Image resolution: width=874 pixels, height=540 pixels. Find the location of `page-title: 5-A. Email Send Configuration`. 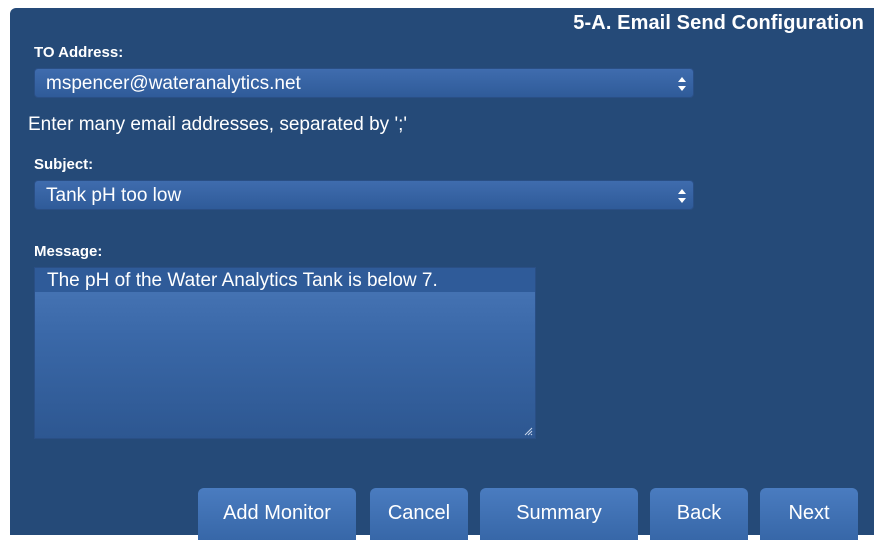

page-title: 5-A. Email Send Configuration is located at coordinates (718, 23).